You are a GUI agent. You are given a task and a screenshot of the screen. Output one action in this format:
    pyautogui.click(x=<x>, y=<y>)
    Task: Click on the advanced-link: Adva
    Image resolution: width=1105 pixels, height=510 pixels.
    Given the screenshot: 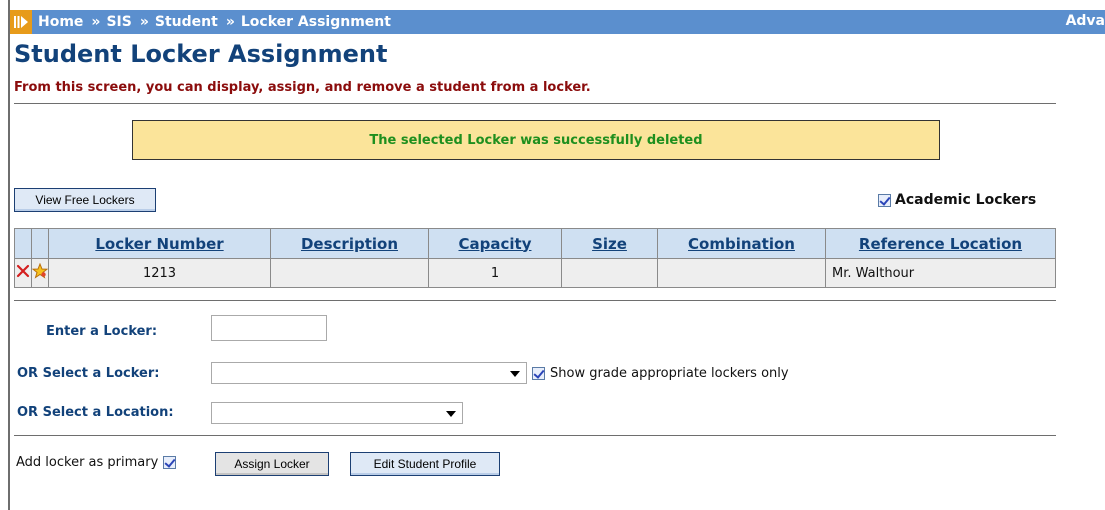 What is the action you would take?
    pyautogui.click(x=1085, y=21)
    